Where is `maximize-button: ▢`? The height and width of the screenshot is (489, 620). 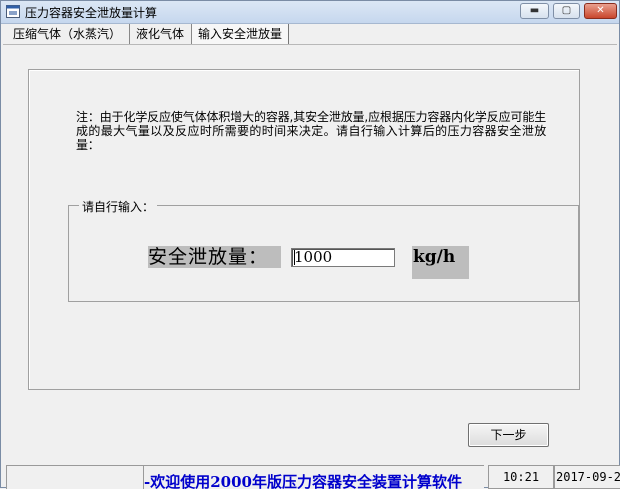 maximize-button: ▢ is located at coordinates (566, 11).